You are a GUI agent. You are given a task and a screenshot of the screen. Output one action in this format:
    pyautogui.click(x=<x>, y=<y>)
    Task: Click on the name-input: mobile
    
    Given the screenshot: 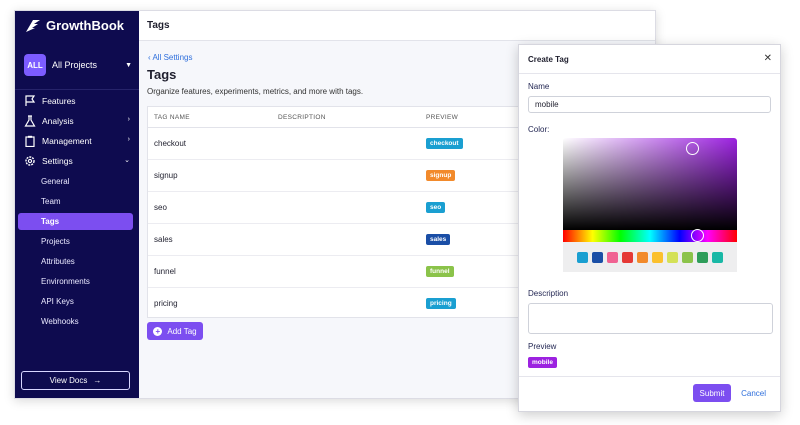 What is the action you would take?
    pyautogui.click(x=649, y=104)
    